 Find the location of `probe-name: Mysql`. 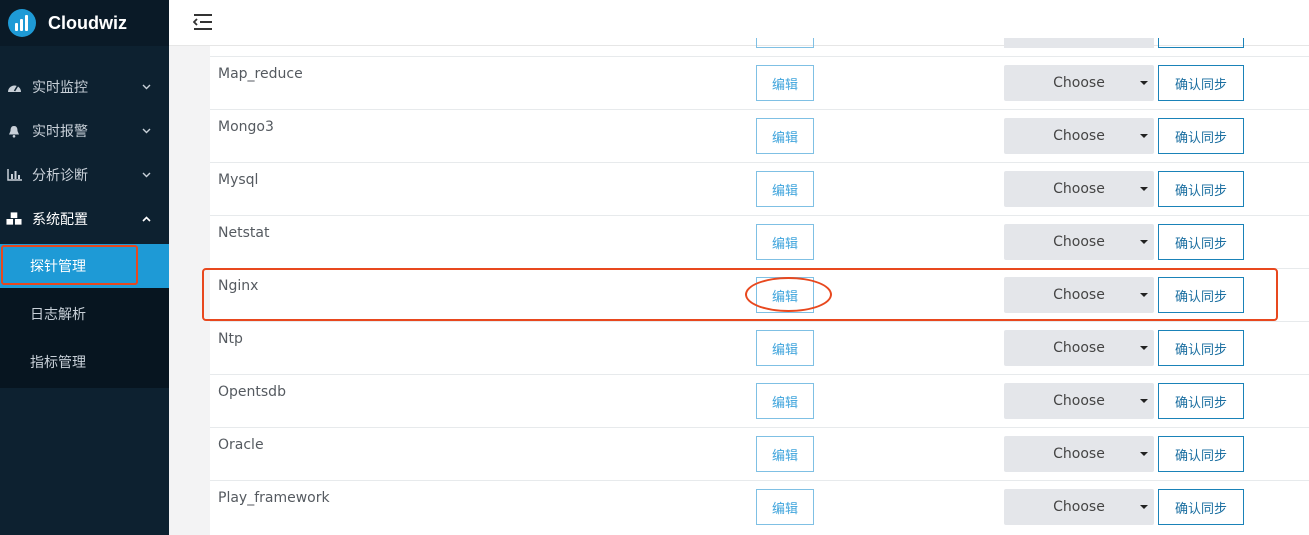

probe-name: Mysql is located at coordinates (238, 180).